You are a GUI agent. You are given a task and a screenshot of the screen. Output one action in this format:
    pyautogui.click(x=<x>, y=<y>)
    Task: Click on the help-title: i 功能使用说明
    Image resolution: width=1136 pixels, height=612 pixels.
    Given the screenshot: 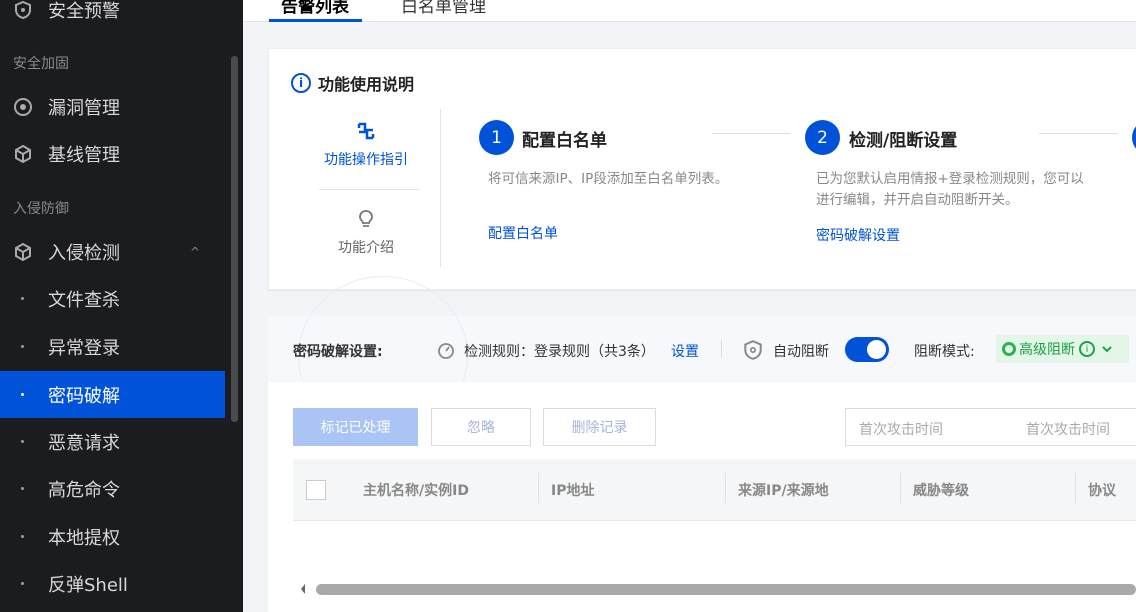 What is the action you would take?
    pyautogui.click(x=352, y=83)
    